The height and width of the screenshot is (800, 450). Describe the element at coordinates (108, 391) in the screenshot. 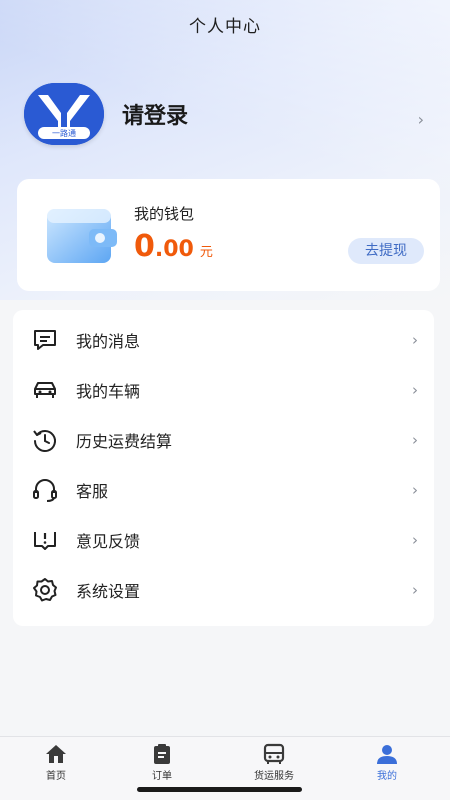

I see `menu-label: 我的车辆` at that location.